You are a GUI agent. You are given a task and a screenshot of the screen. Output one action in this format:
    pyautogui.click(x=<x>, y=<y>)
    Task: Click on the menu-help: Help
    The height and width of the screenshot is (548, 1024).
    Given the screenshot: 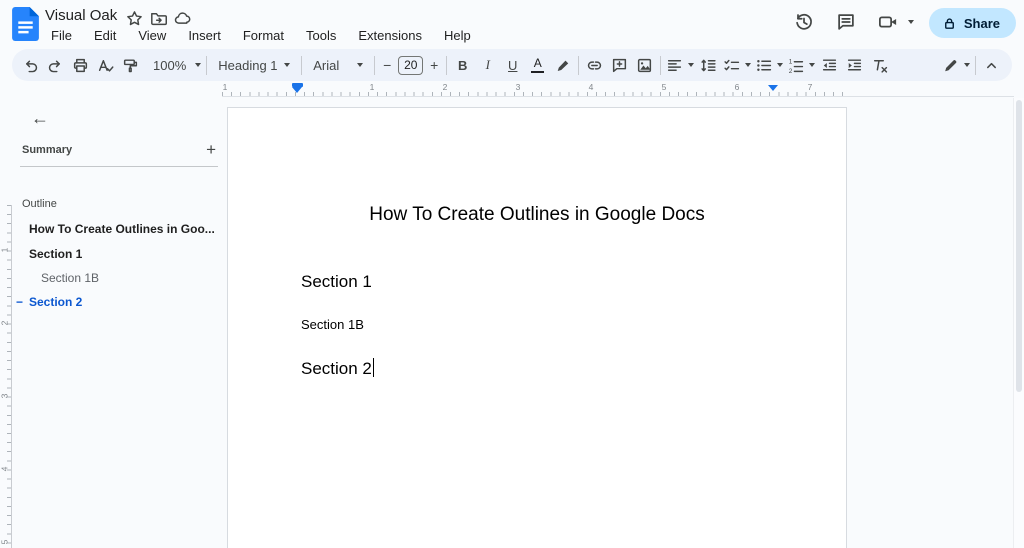 What is the action you would take?
    pyautogui.click(x=457, y=35)
    